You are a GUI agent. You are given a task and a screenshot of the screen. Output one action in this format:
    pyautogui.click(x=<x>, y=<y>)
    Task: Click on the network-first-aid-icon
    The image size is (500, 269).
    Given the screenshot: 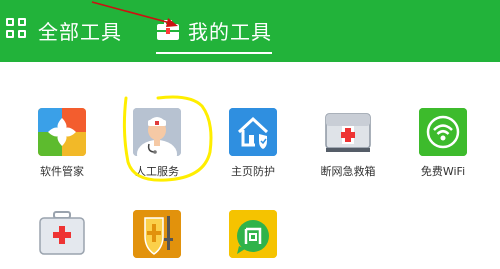 What is the action you would take?
    pyautogui.click(x=348, y=132)
    